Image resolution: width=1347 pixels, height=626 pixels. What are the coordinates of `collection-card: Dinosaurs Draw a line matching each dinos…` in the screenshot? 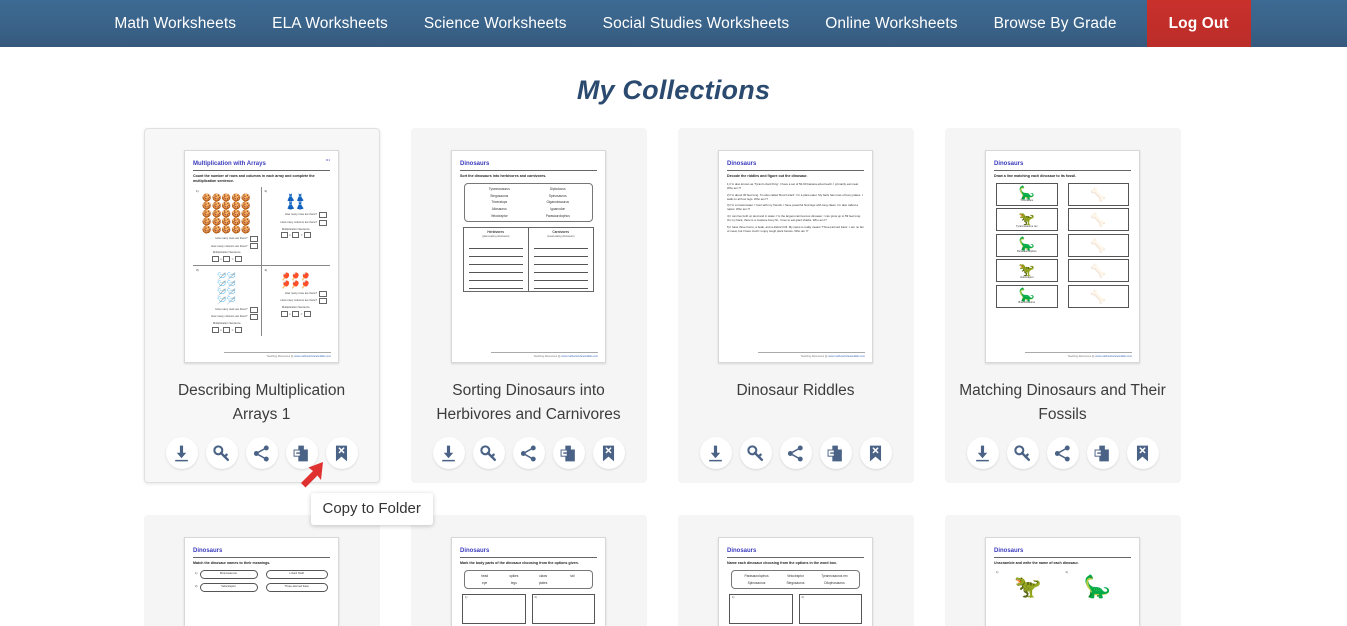 It's located at (1062, 306).